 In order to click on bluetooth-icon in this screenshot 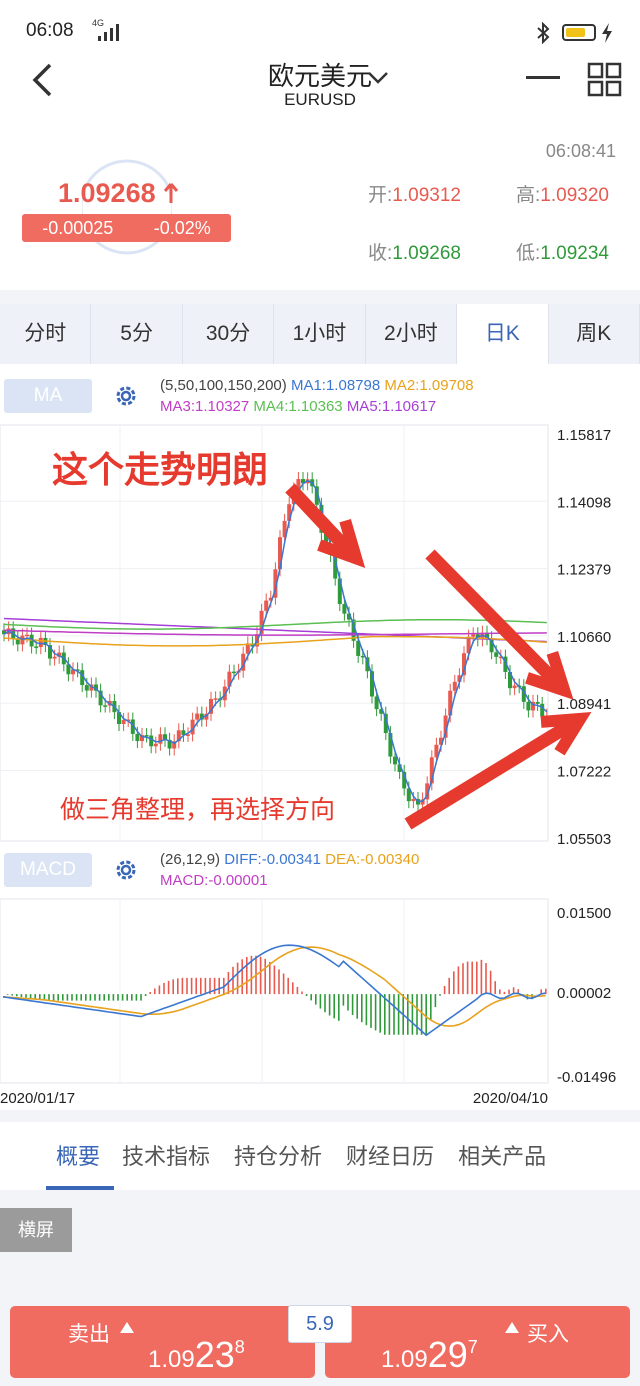, I will do `click(543, 33)`.